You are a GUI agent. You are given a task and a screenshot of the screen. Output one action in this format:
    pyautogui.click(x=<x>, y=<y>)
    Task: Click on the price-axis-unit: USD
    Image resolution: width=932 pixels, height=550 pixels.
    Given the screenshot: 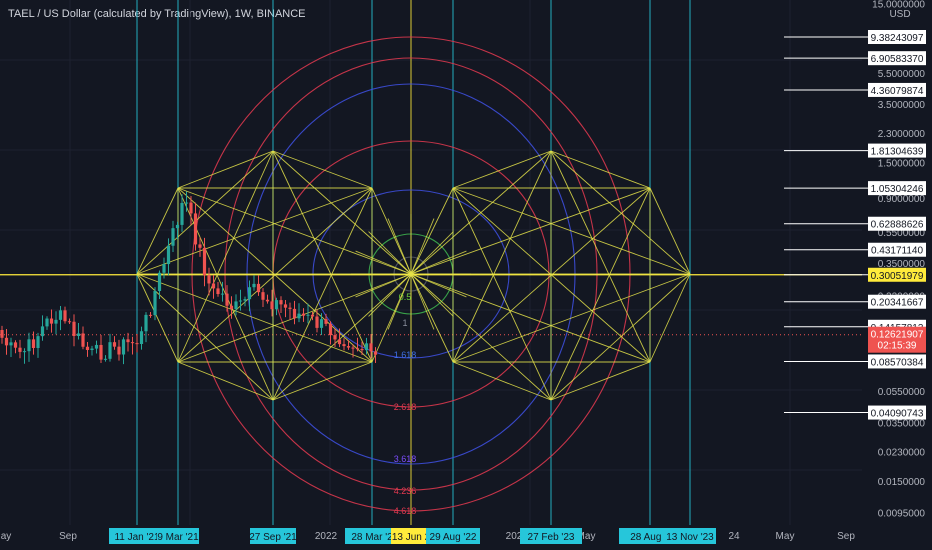 What is the action you would take?
    pyautogui.click(x=899, y=14)
    